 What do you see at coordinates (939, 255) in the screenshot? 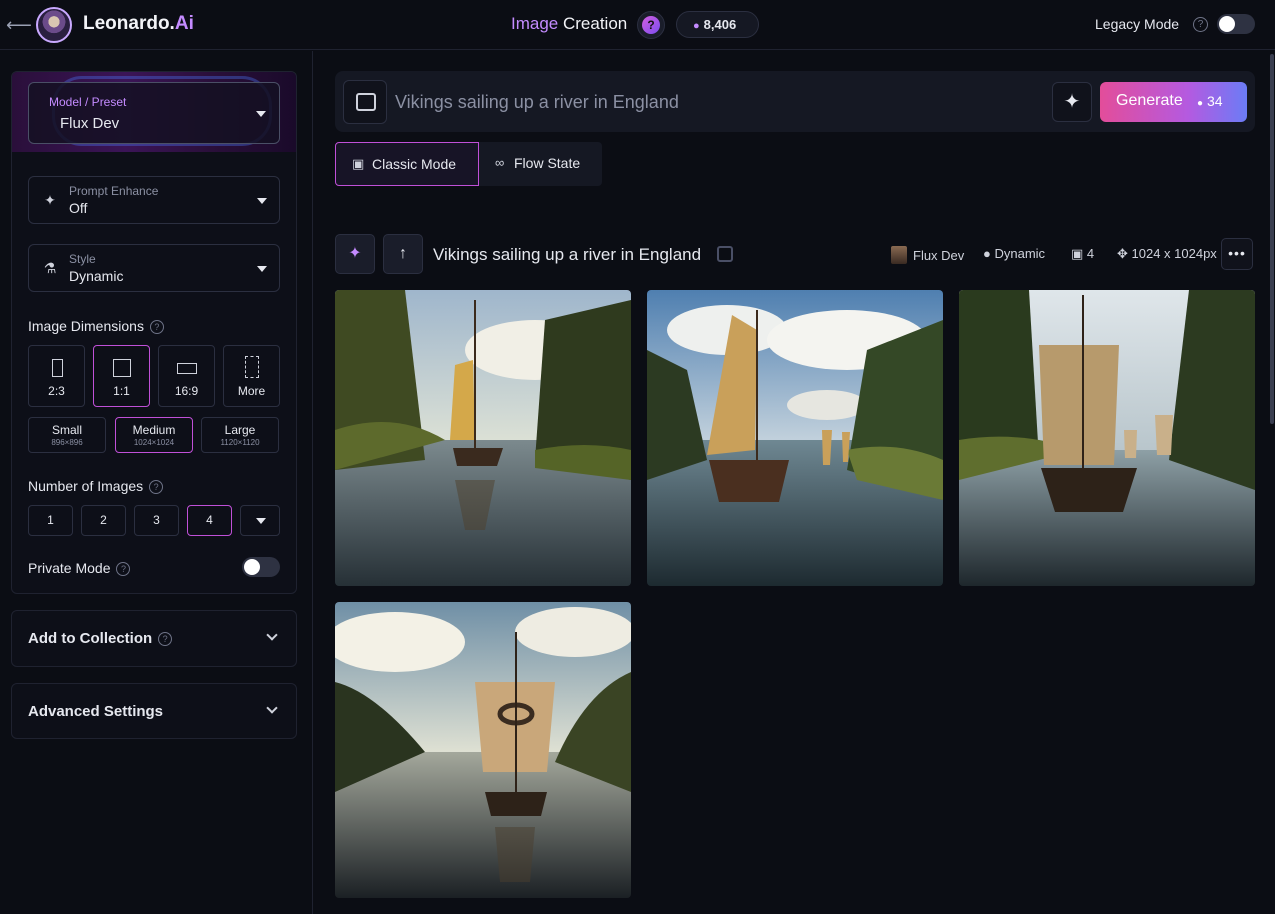
I see `generation-model-value: Flux Dev` at bounding box center [939, 255].